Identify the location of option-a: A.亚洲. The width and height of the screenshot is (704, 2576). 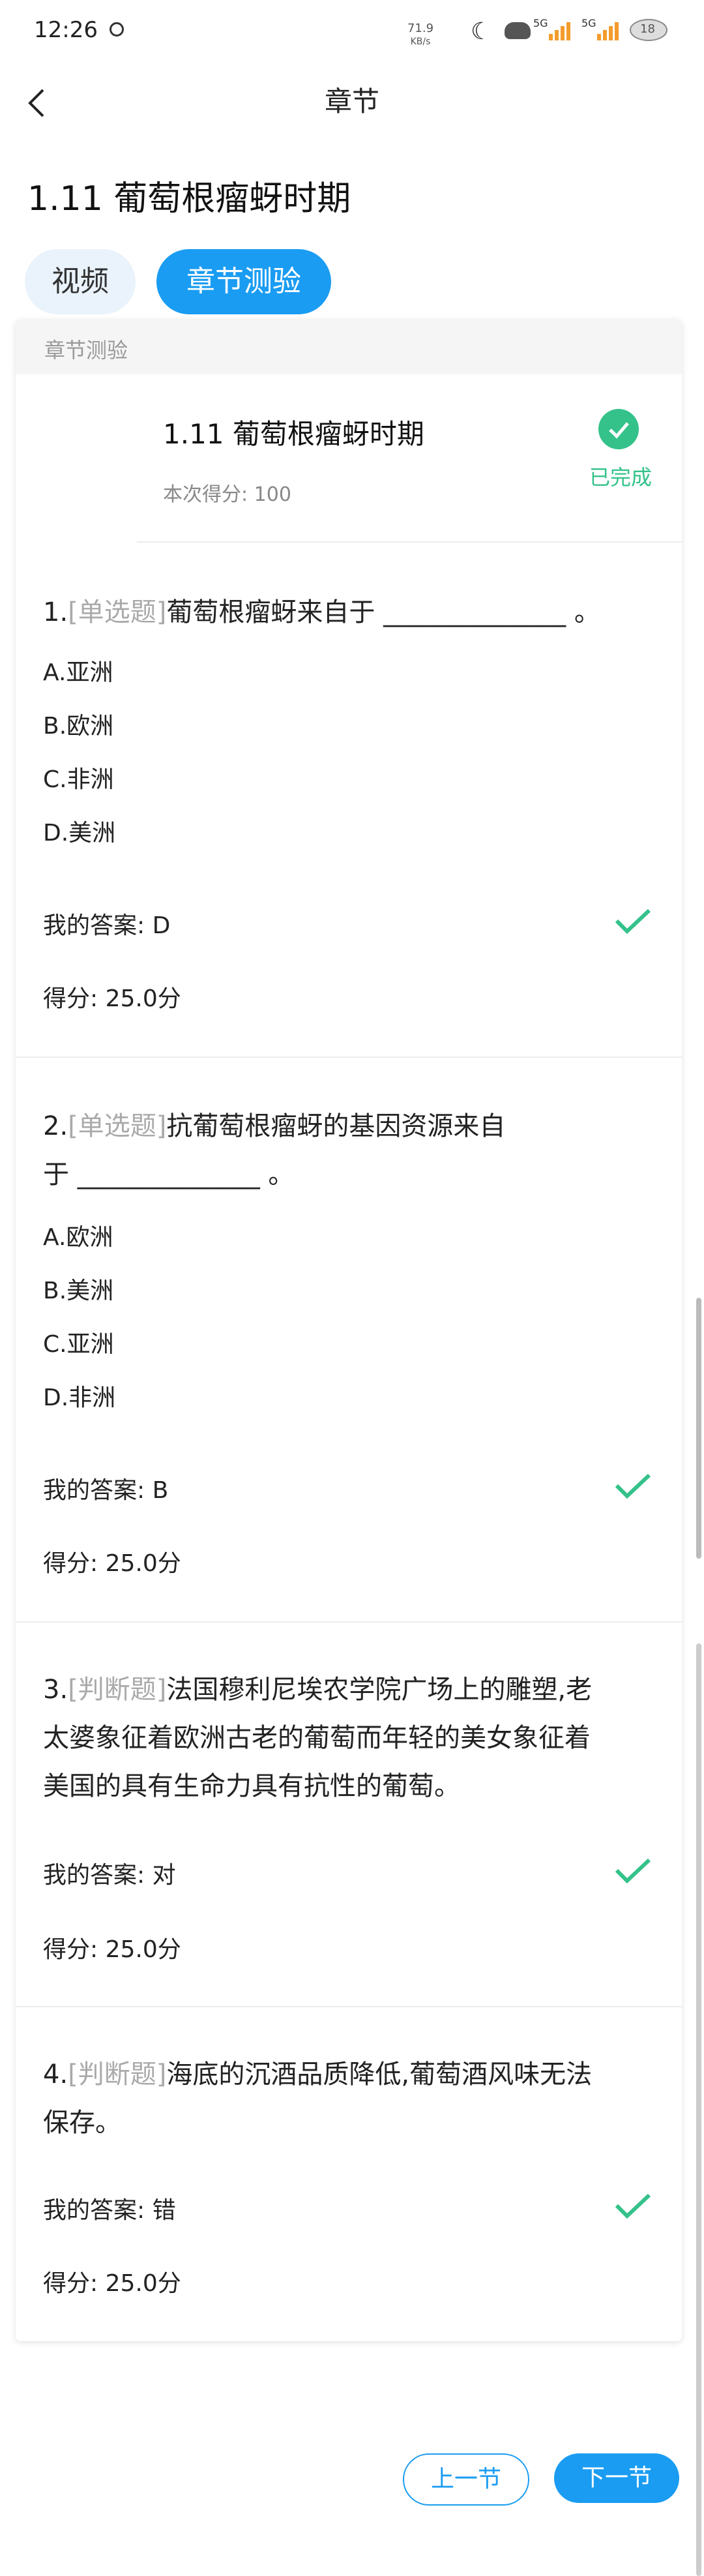
(78, 672).